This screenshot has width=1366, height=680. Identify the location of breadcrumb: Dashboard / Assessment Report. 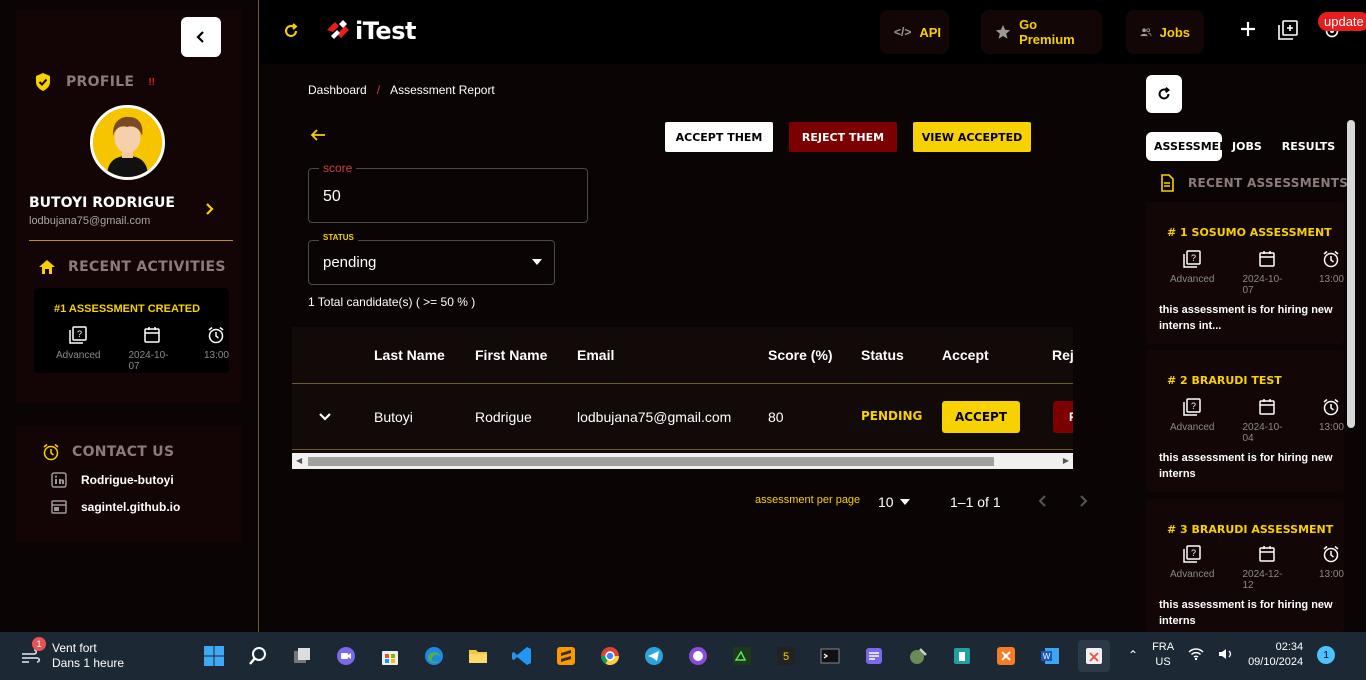
(401, 90).